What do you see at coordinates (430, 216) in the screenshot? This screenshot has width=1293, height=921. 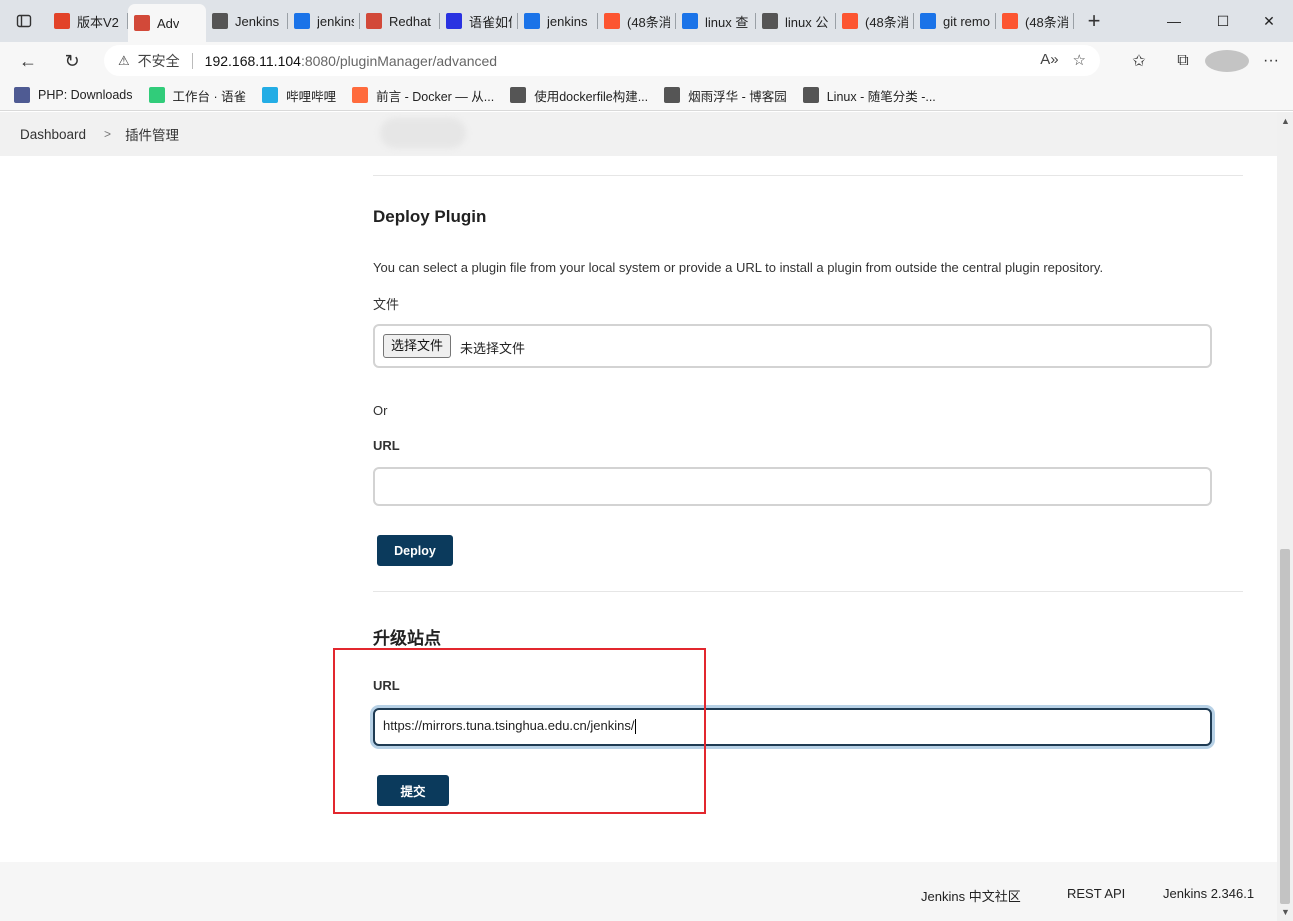 I see `deploy-plugin-title: Deploy Plugin` at bounding box center [430, 216].